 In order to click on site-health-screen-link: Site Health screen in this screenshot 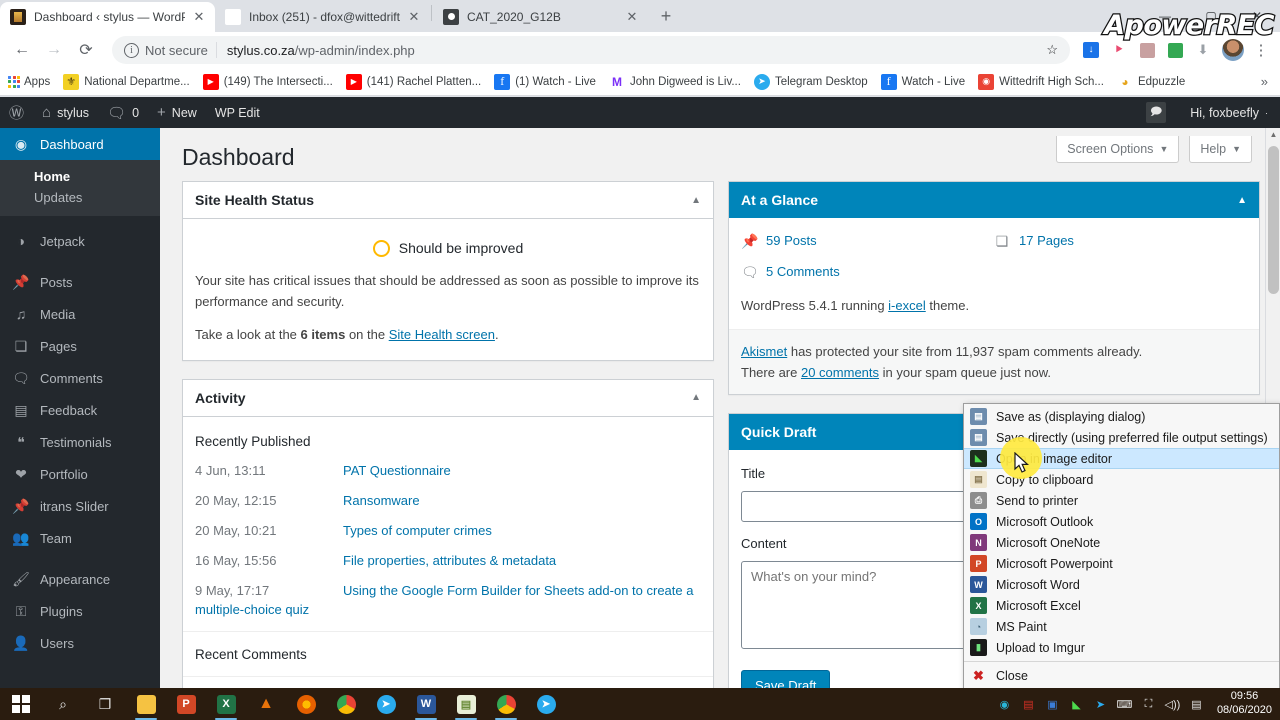, I will do `click(442, 334)`.